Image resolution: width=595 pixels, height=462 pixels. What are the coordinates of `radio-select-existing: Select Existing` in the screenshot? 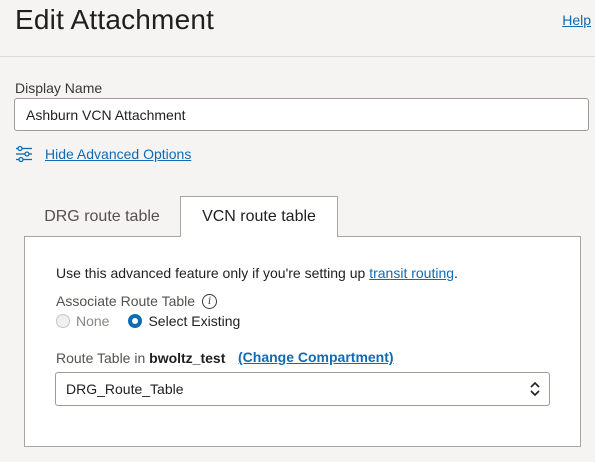 It's located at (184, 321).